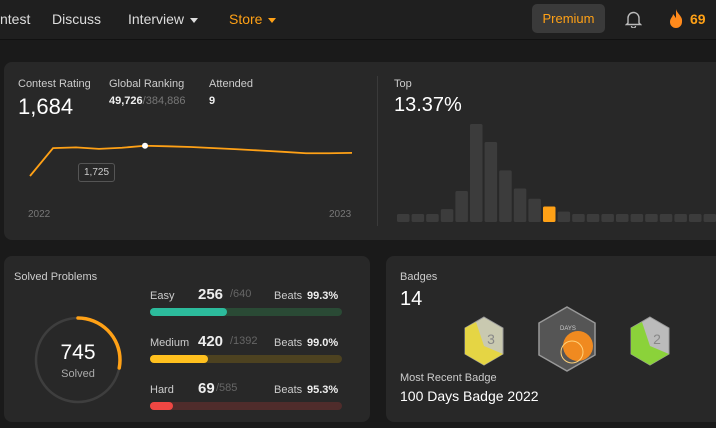  Describe the element at coordinates (78, 374) in the screenshot. I see `solved-sub: Solved` at that location.